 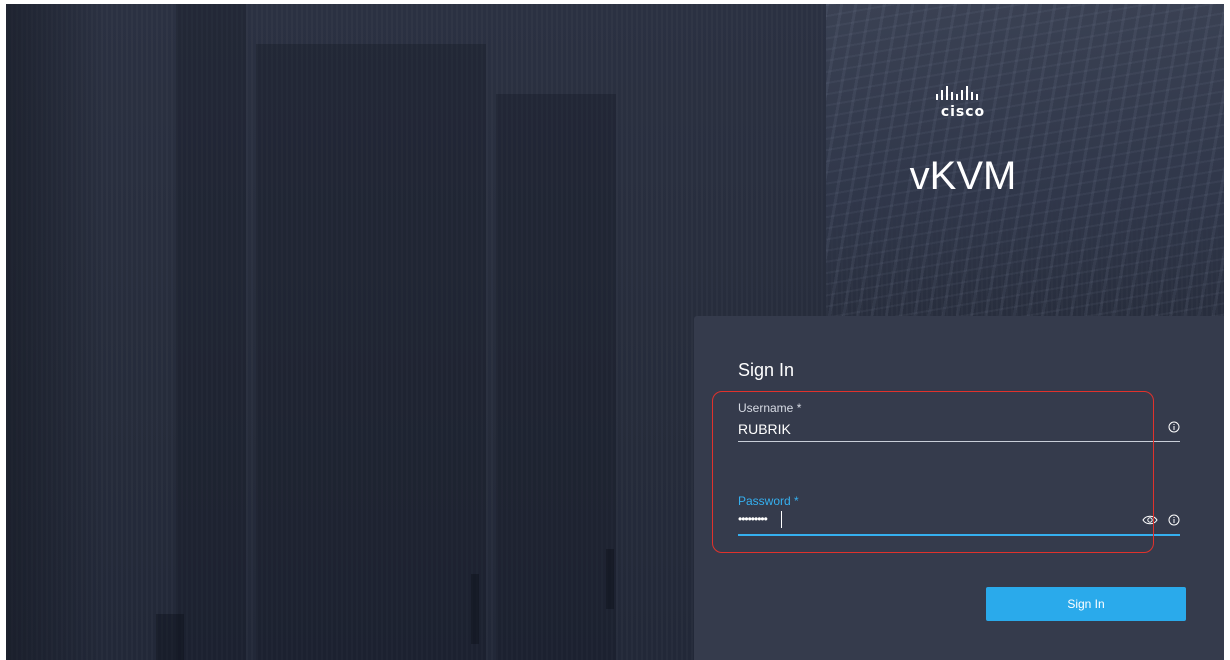 I want to click on username-label: Username *, so click(x=770, y=408).